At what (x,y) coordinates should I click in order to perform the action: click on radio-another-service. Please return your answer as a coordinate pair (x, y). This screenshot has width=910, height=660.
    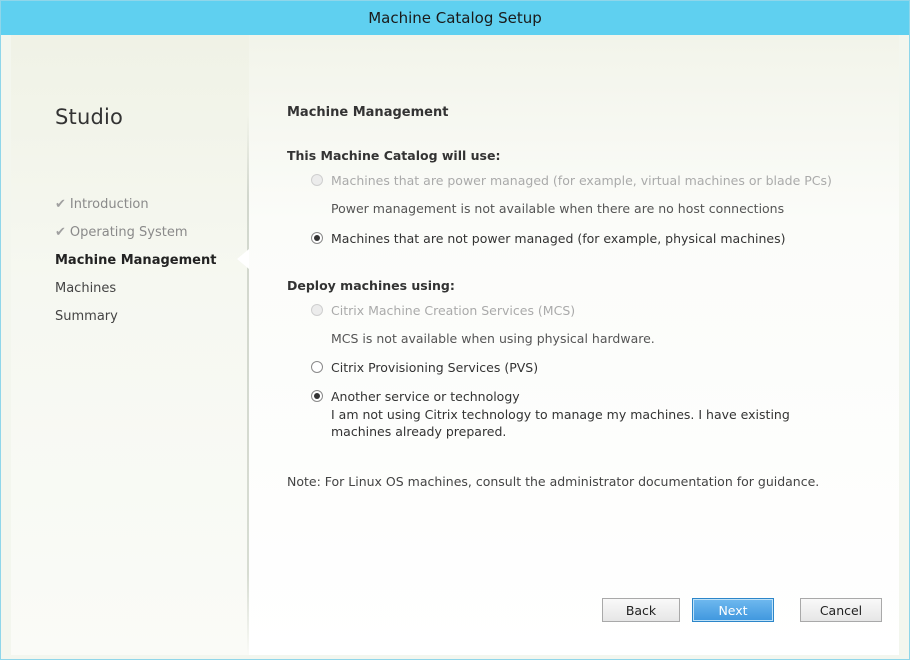
    Looking at the image, I should click on (317, 396).